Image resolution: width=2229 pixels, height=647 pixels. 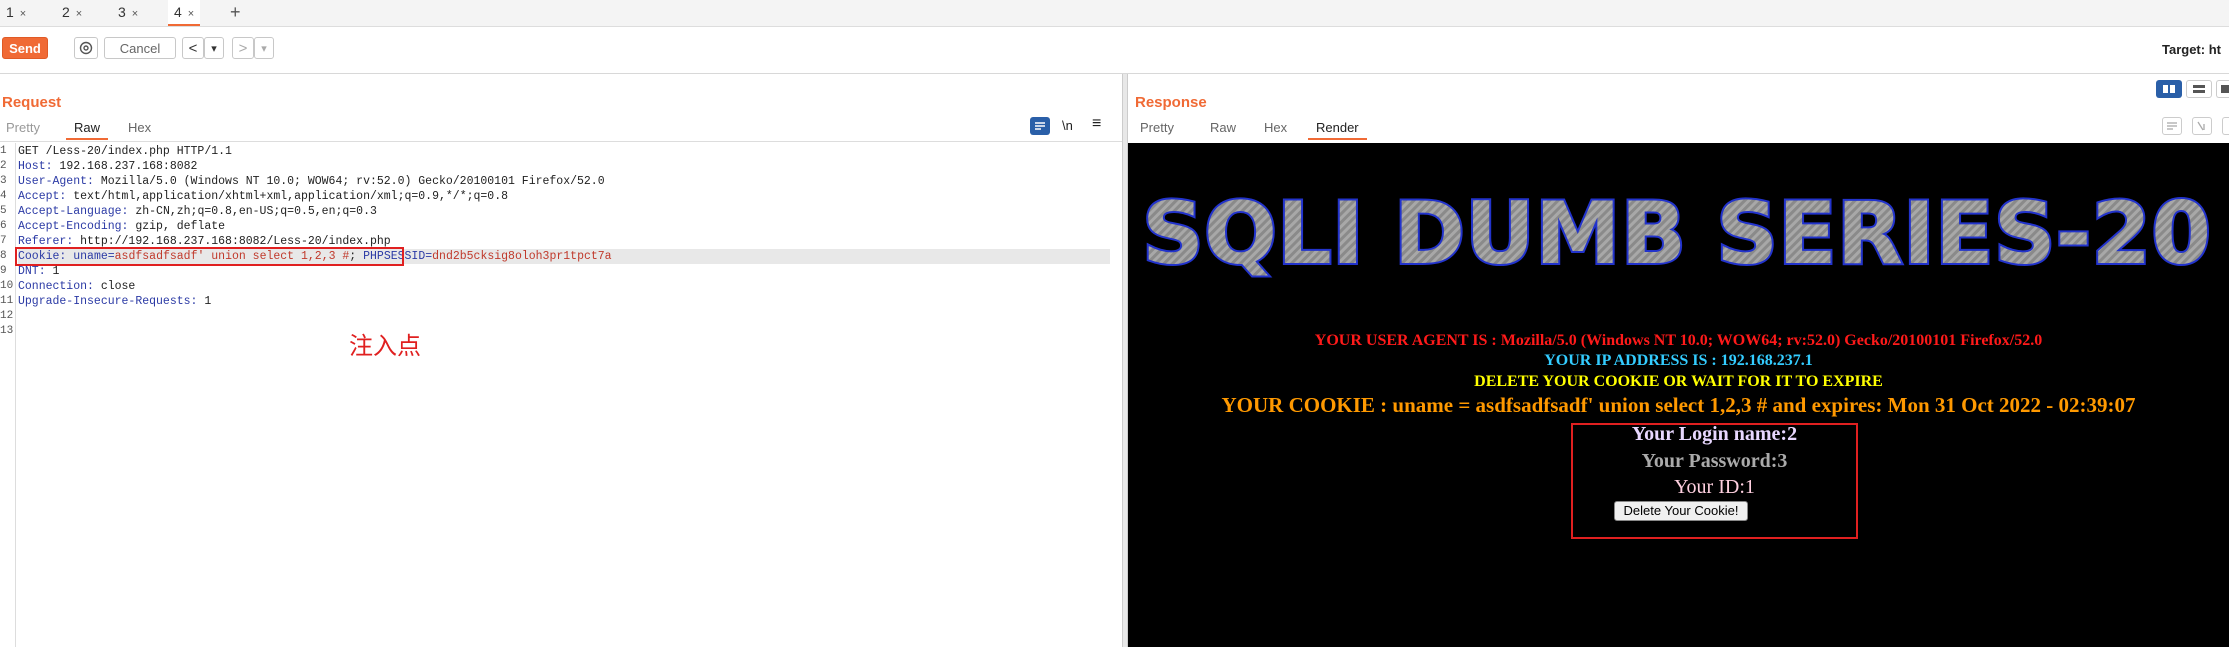 I want to click on tab-request-pretty: Pretty, so click(x=23, y=127).